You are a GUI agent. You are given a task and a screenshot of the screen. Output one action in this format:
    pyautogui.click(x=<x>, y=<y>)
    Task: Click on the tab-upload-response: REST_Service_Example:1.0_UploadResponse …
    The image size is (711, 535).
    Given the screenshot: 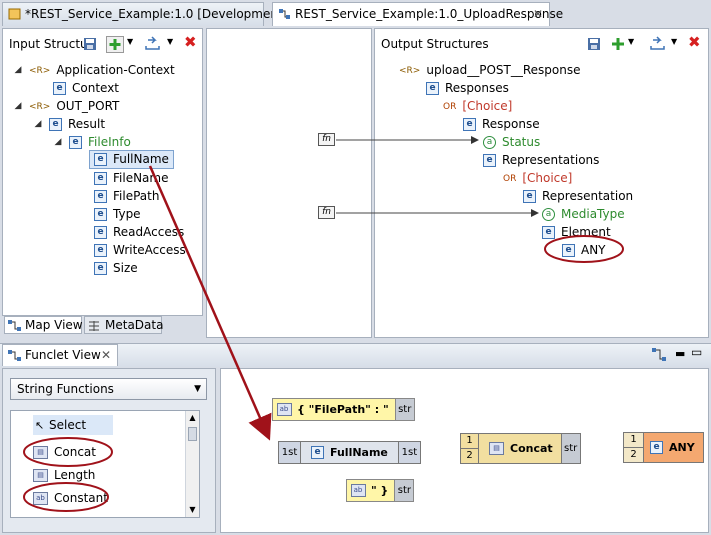 What is the action you would take?
    pyautogui.click(x=417, y=14)
    